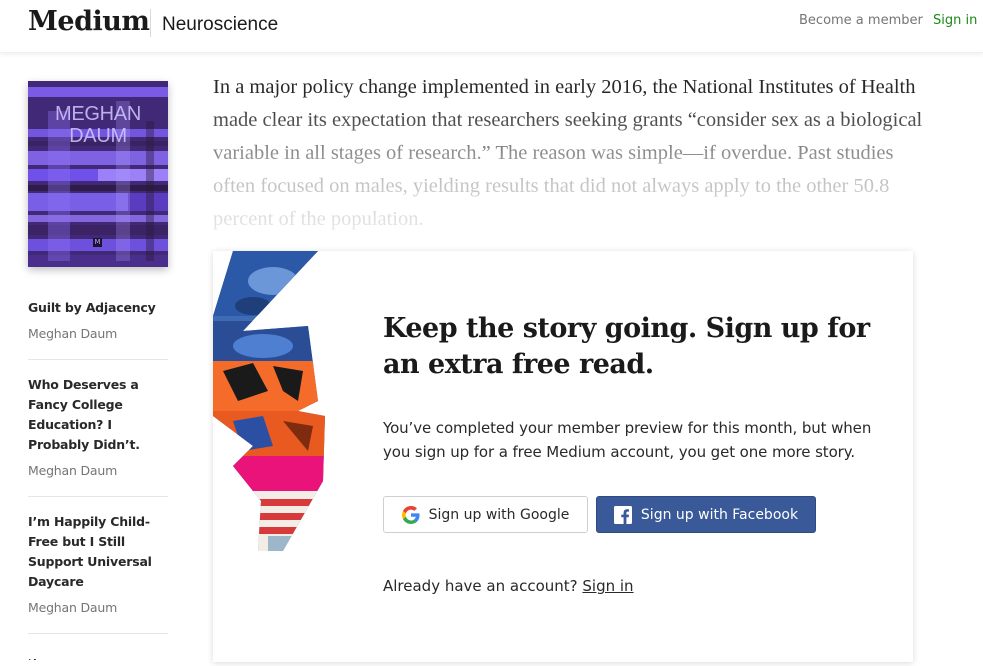 The height and width of the screenshot is (666, 983). Describe the element at coordinates (607, 586) in the screenshot. I see `paywall-sign-in-link: Sign in` at that location.